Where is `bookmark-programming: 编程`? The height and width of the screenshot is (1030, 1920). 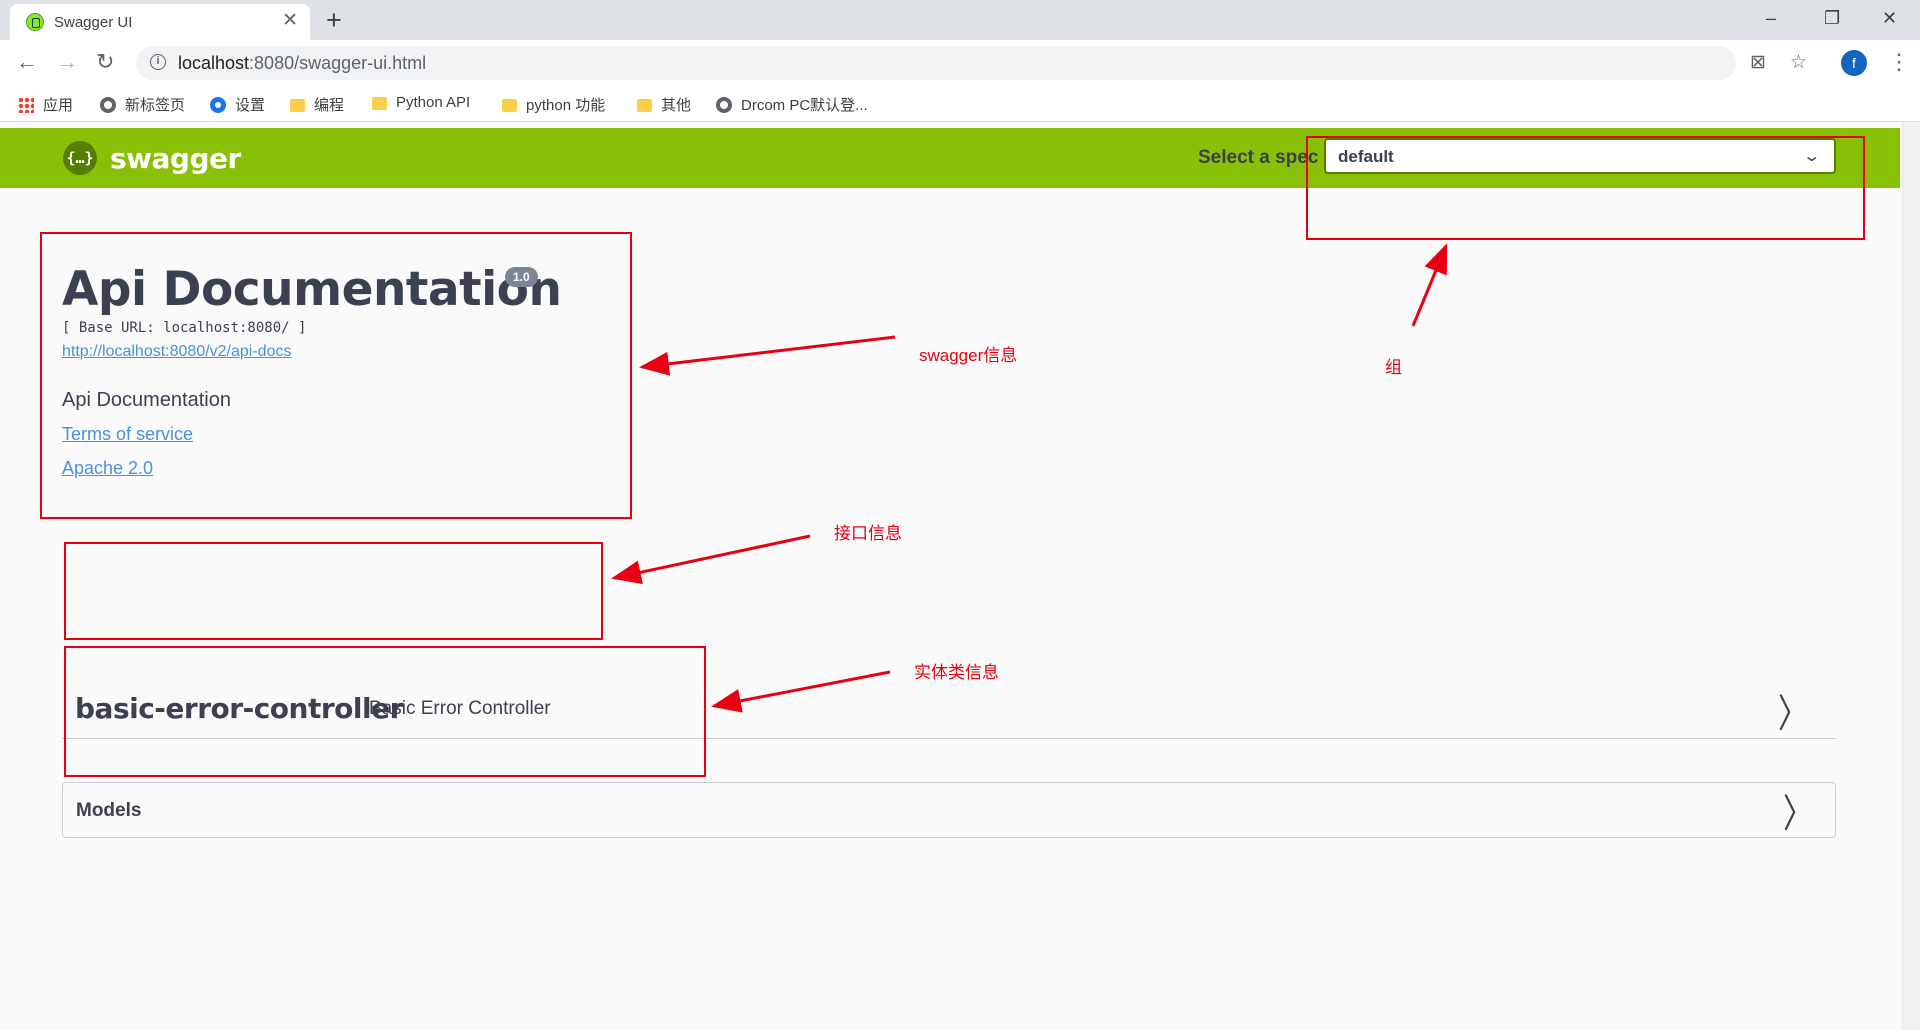 bookmark-programming: 编程 is located at coordinates (317, 104).